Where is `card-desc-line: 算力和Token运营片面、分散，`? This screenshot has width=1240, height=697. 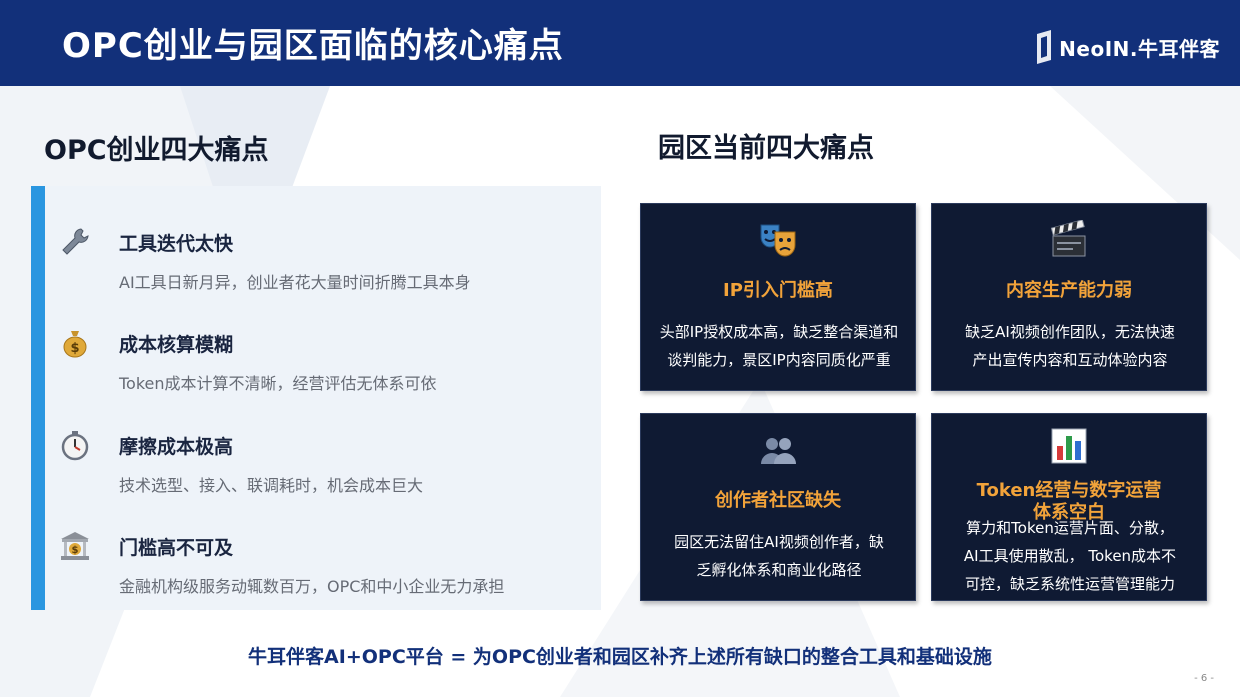 card-desc-line: 算力和Token运营片面、分散， is located at coordinates (1070, 528).